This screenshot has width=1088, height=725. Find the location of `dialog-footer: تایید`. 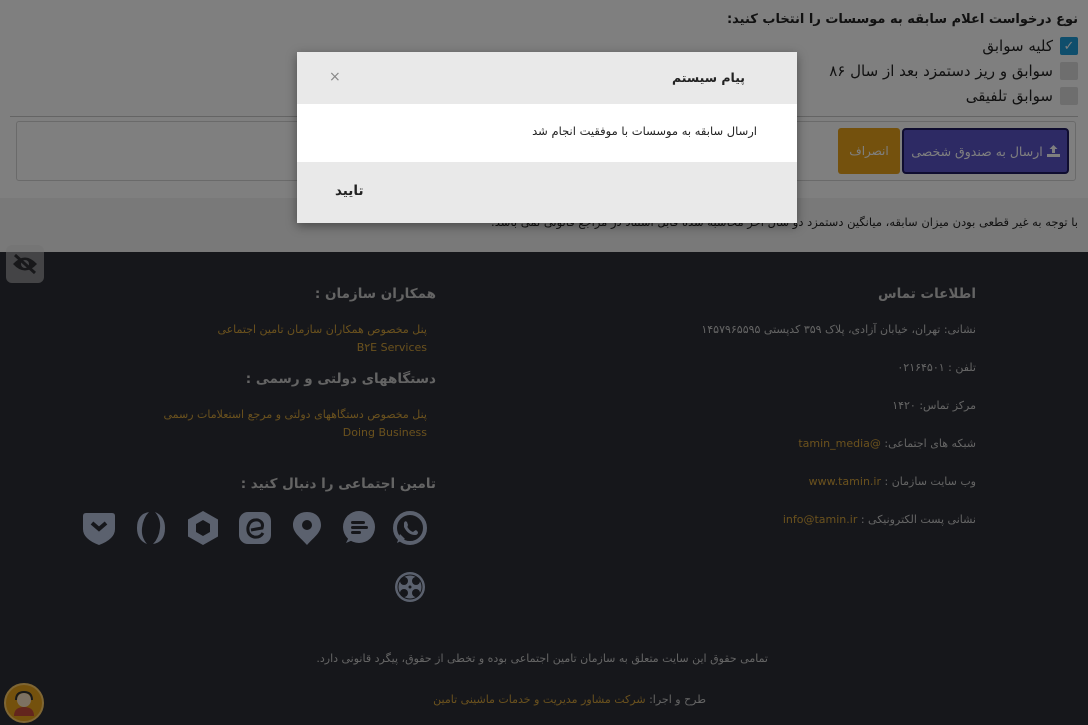

dialog-footer: تایید is located at coordinates (547, 192).